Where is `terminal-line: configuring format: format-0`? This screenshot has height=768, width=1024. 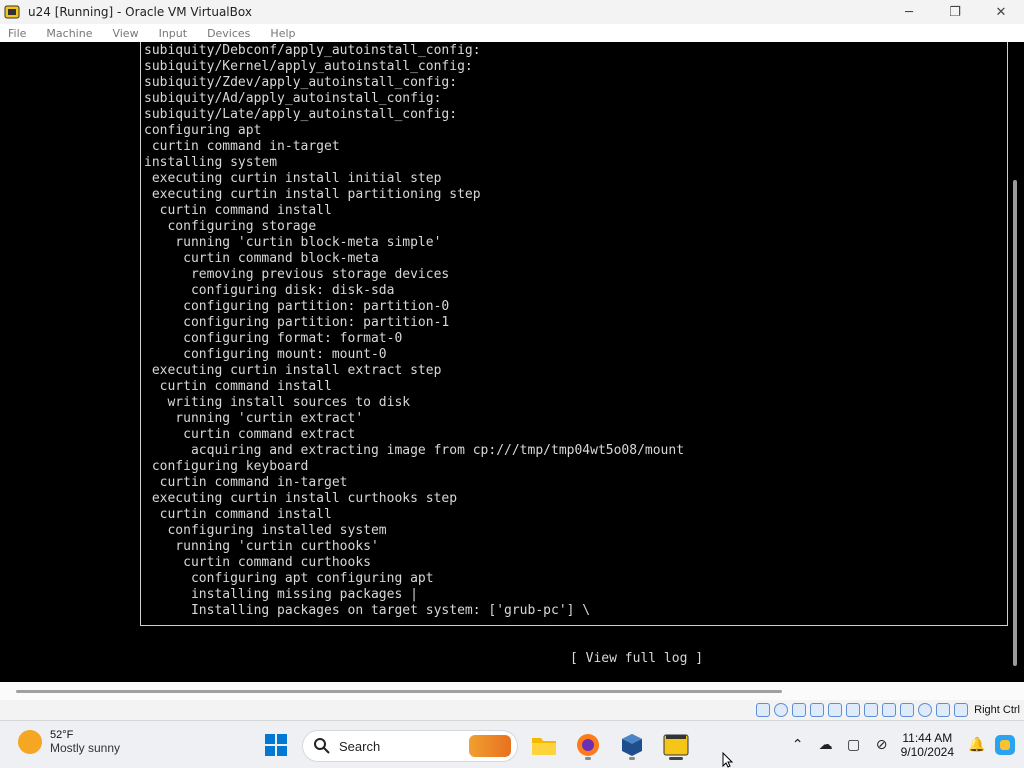
terminal-line: configuring format: format-0 is located at coordinates (273, 338).